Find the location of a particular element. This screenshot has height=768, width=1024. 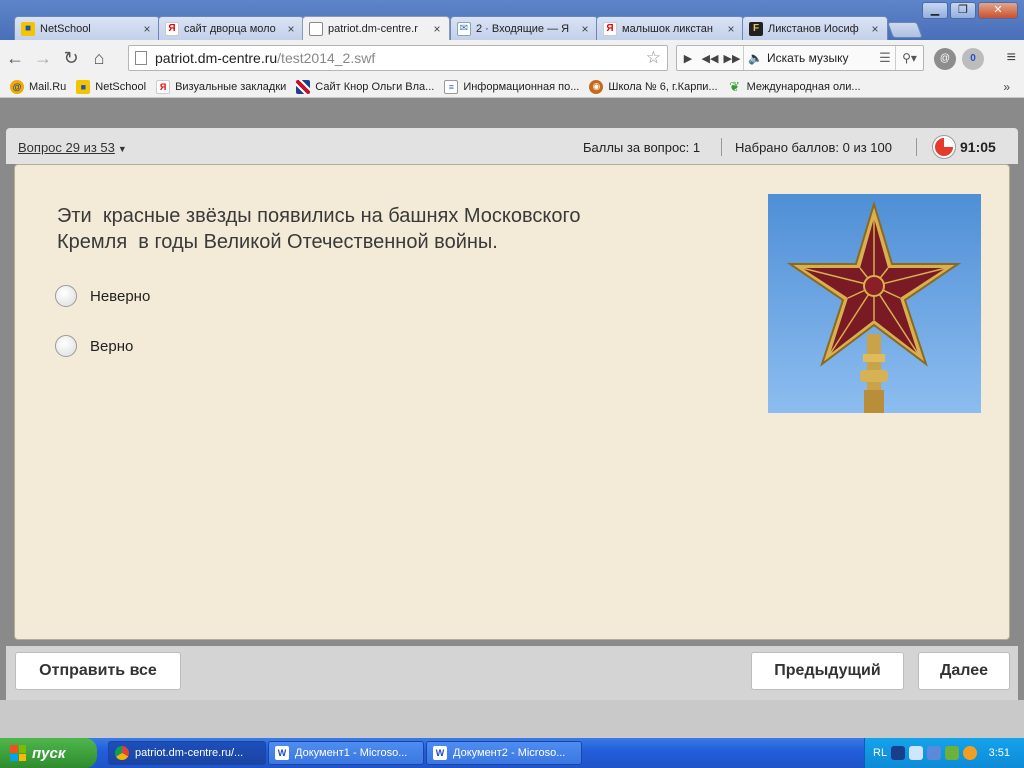

mail-icon: ✉ is located at coordinates (464, 28).